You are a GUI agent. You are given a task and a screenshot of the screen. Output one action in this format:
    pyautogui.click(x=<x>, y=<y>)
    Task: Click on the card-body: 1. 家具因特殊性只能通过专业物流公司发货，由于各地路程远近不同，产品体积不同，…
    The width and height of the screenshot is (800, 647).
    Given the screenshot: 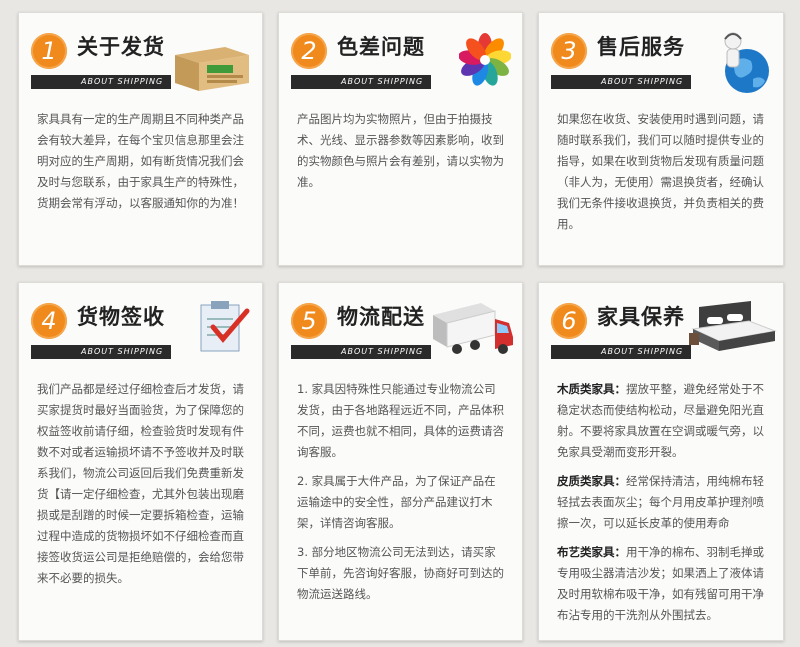 What is the action you would take?
    pyautogui.click(x=400, y=496)
    